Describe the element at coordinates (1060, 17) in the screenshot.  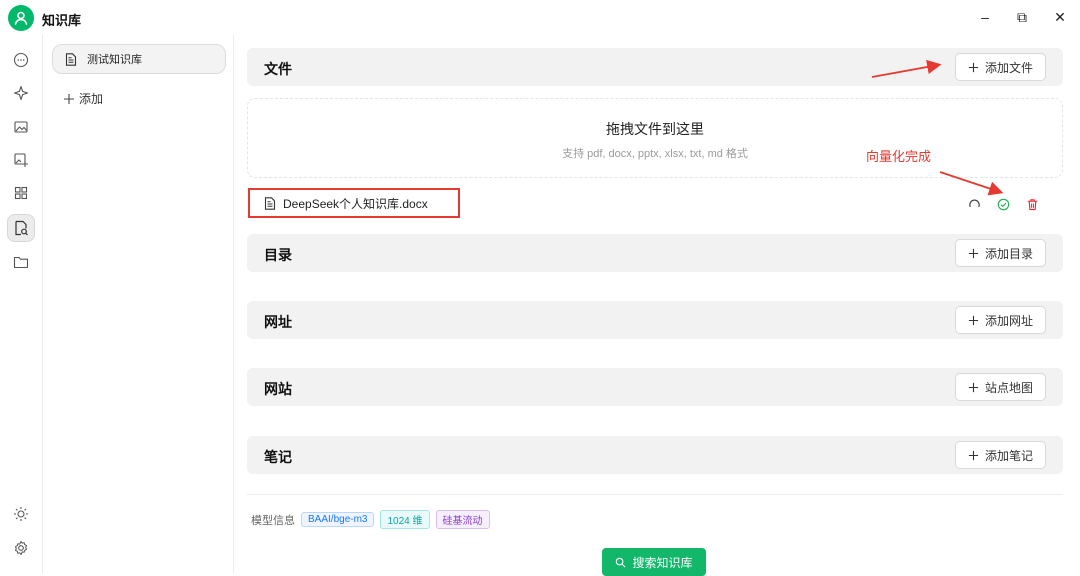
I see `close-button: ✕` at that location.